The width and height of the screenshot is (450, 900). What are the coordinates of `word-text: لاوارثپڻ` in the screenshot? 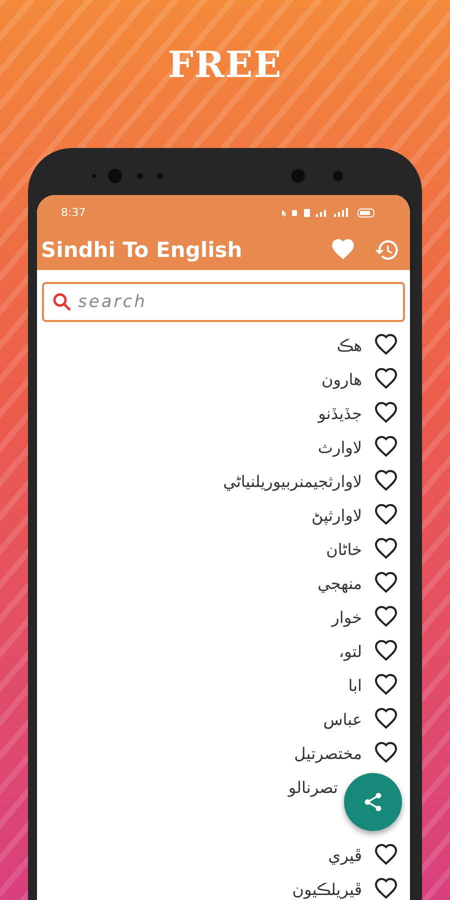 It's located at (337, 515).